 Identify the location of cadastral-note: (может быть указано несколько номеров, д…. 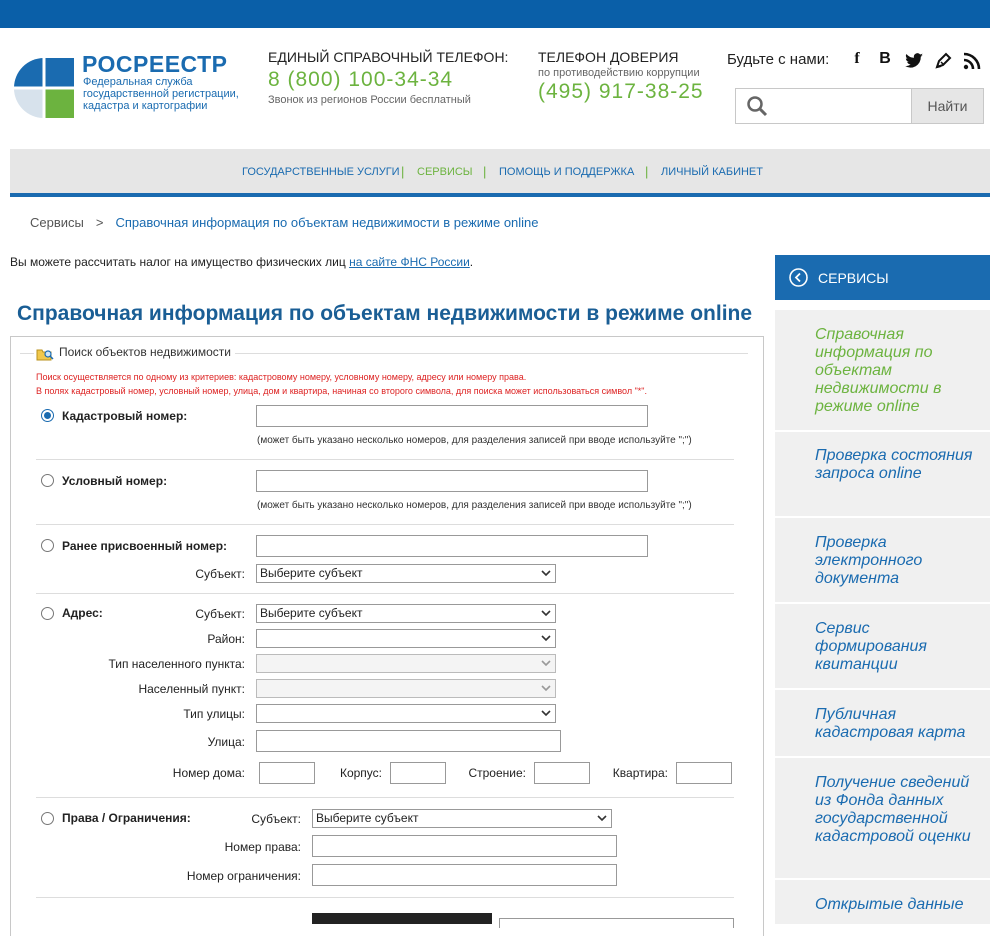
(474, 440).